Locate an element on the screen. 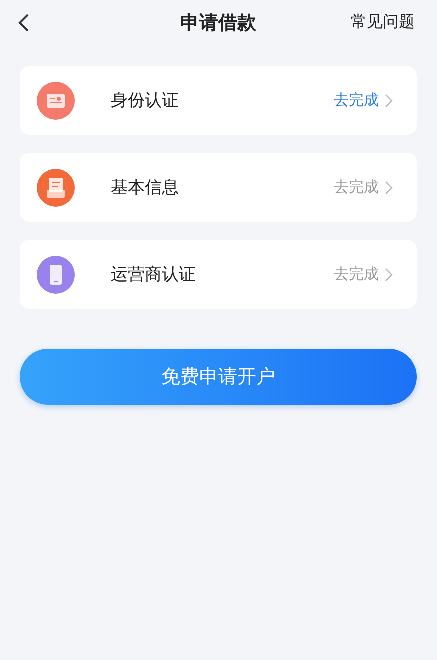 The image size is (437, 660). step-label: 运营商认证 is located at coordinates (154, 275).